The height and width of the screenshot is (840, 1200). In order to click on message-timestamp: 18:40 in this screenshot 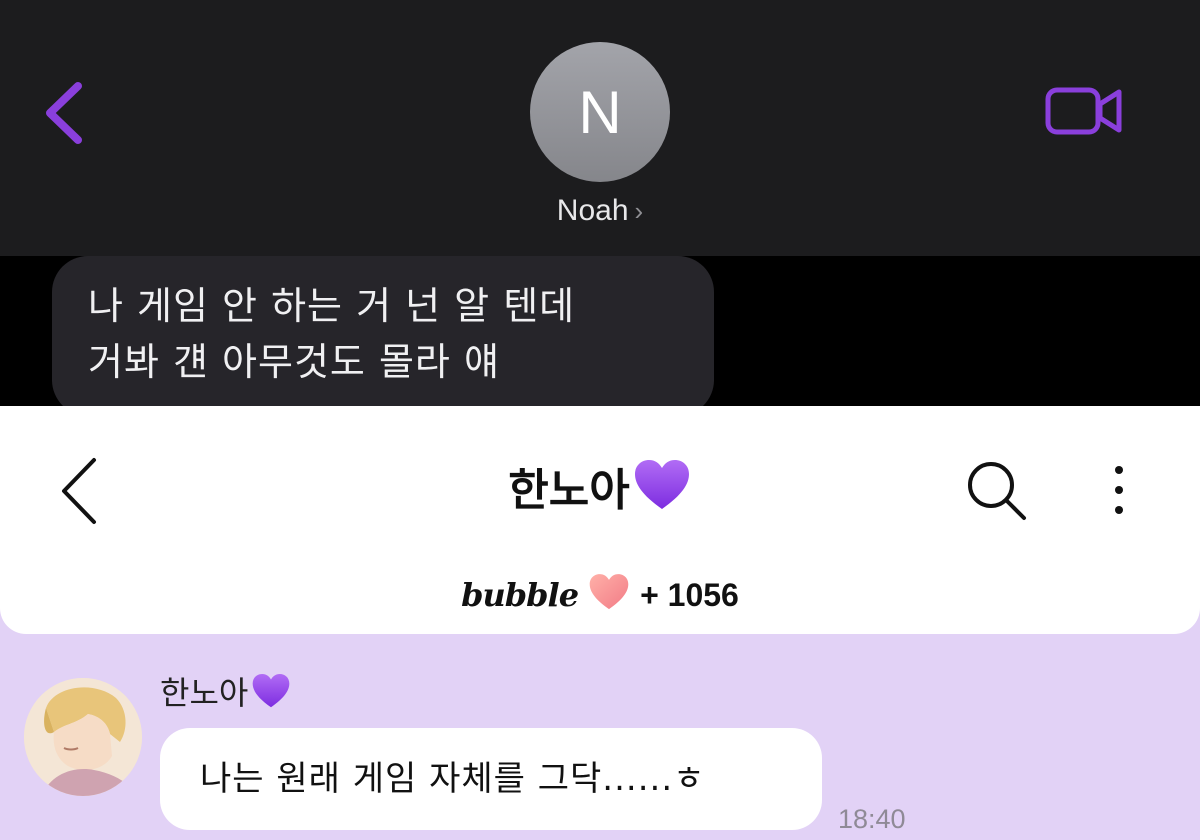, I will do `click(872, 819)`.